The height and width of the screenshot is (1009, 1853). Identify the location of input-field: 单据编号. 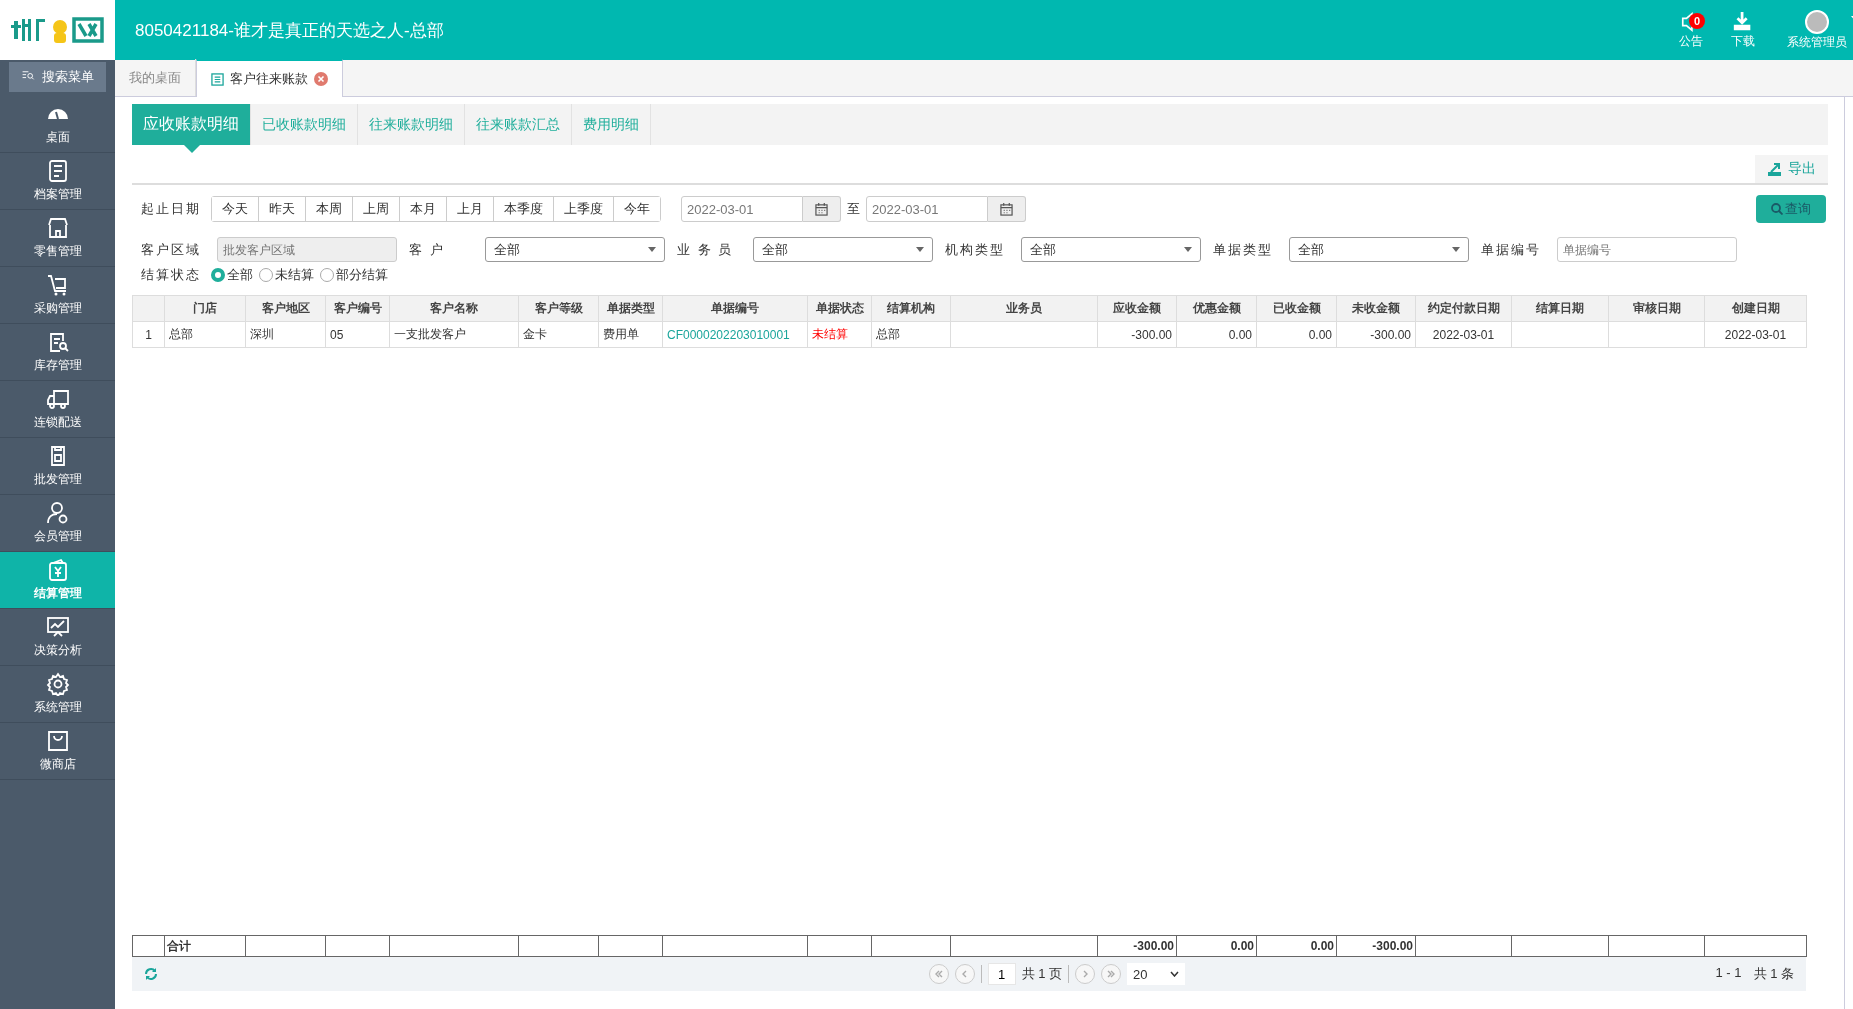
(1647, 249).